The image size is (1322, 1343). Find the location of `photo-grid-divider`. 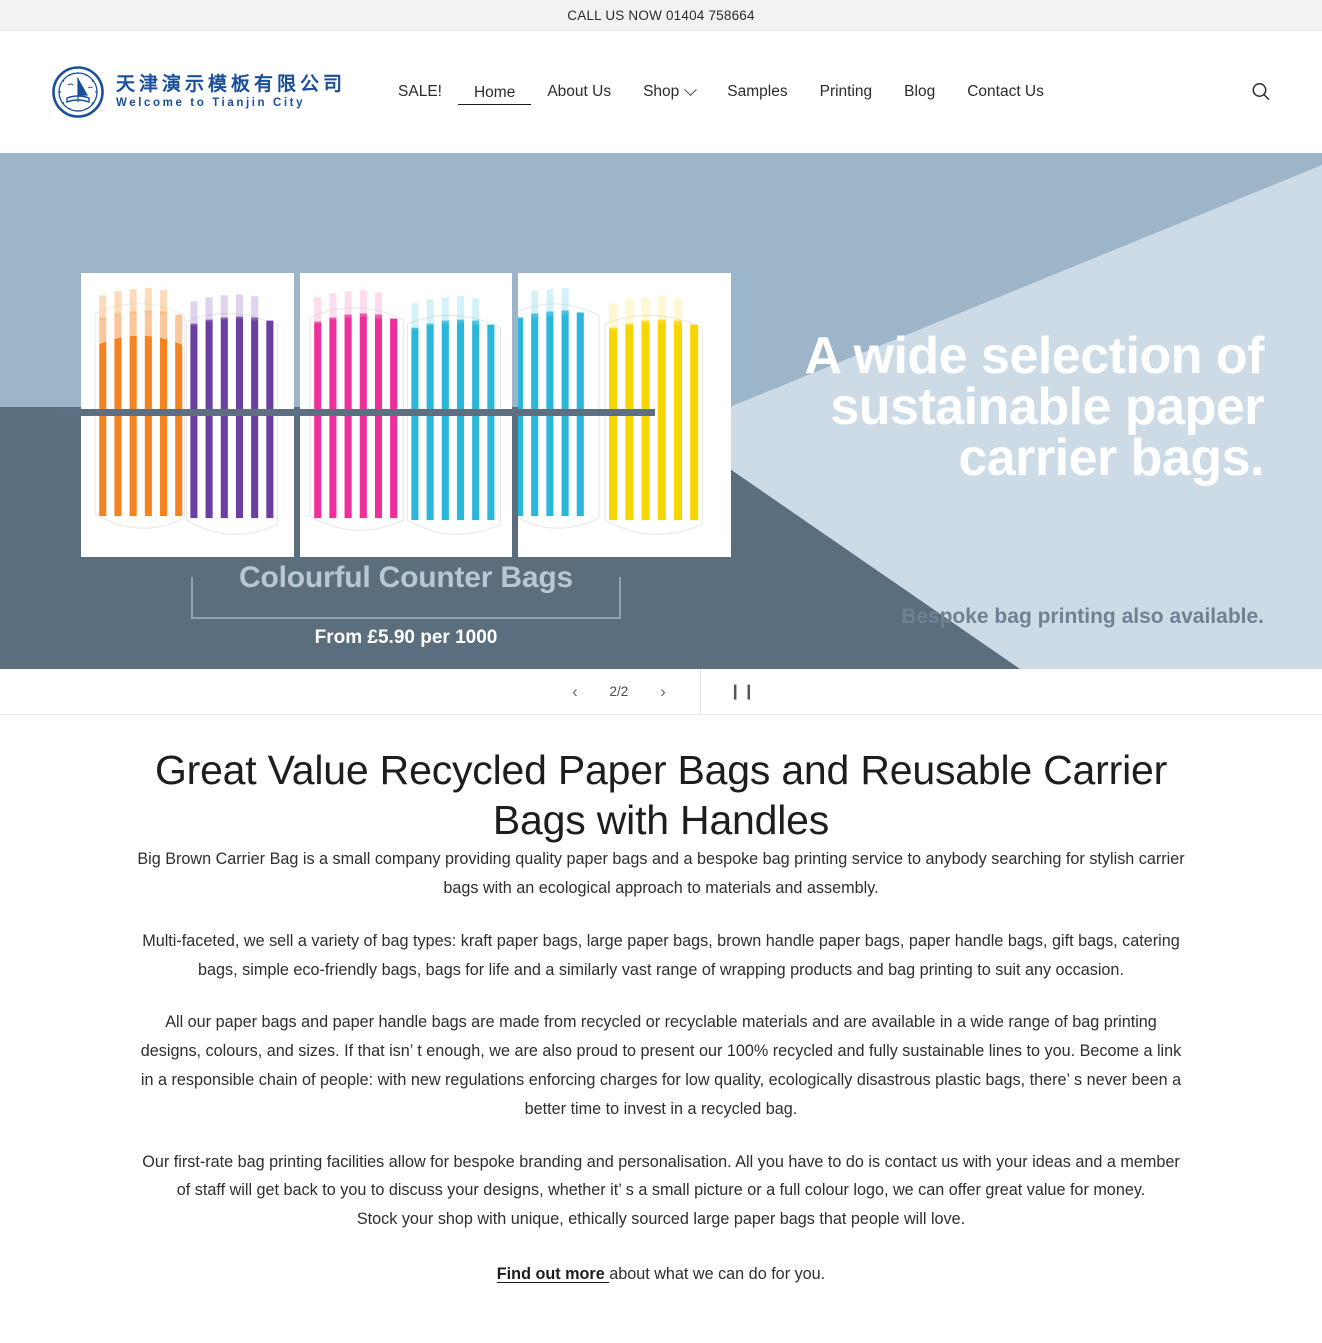

photo-grid-divider is located at coordinates (355, 412).